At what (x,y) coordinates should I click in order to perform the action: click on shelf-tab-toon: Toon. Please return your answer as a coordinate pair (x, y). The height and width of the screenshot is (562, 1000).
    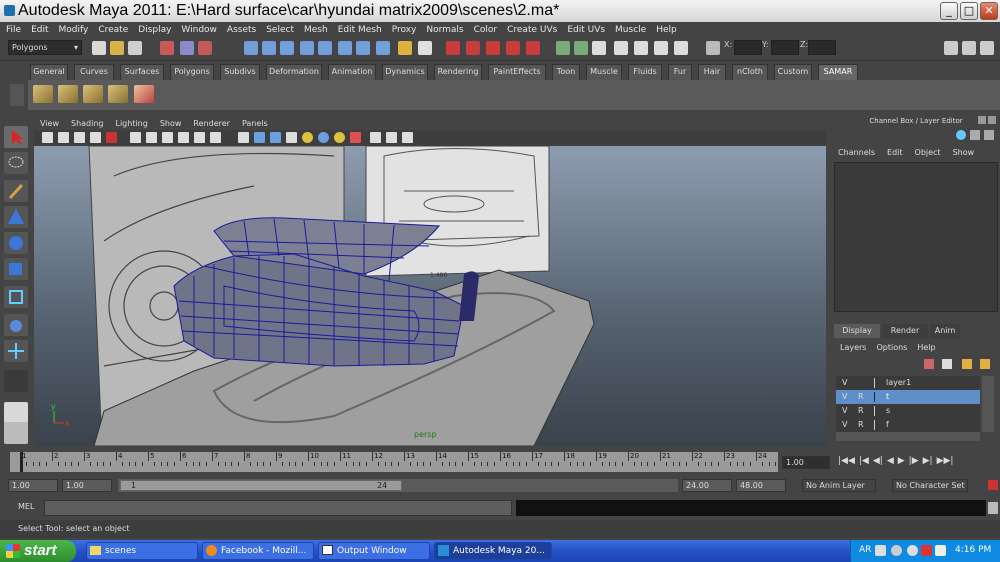
    Looking at the image, I should click on (566, 72).